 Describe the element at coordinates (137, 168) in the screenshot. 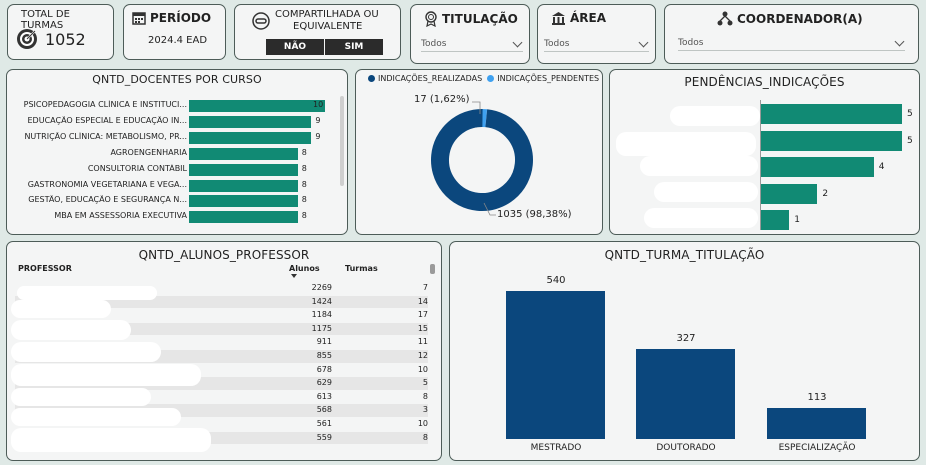

I see `bar-category-label: CONSULTORIA CONTÁBIL` at that location.